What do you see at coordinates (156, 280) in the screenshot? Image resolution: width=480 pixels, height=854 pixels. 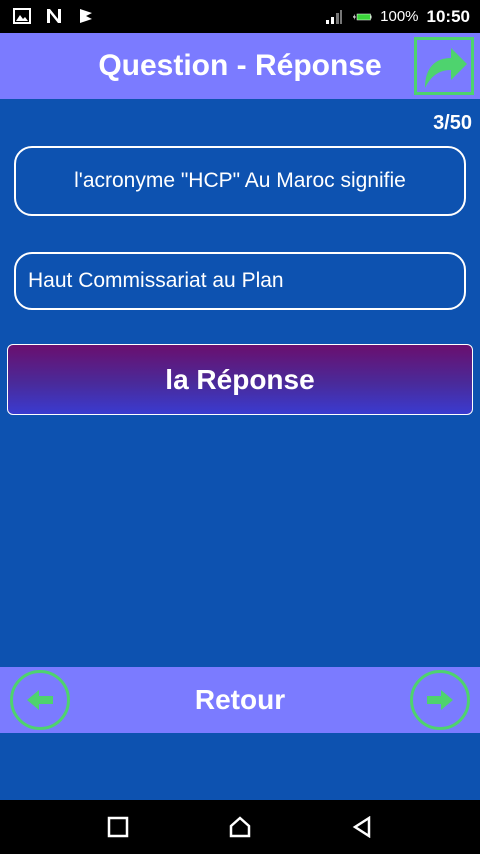 I see `answer-text: Haut Commissariat au Plan` at bounding box center [156, 280].